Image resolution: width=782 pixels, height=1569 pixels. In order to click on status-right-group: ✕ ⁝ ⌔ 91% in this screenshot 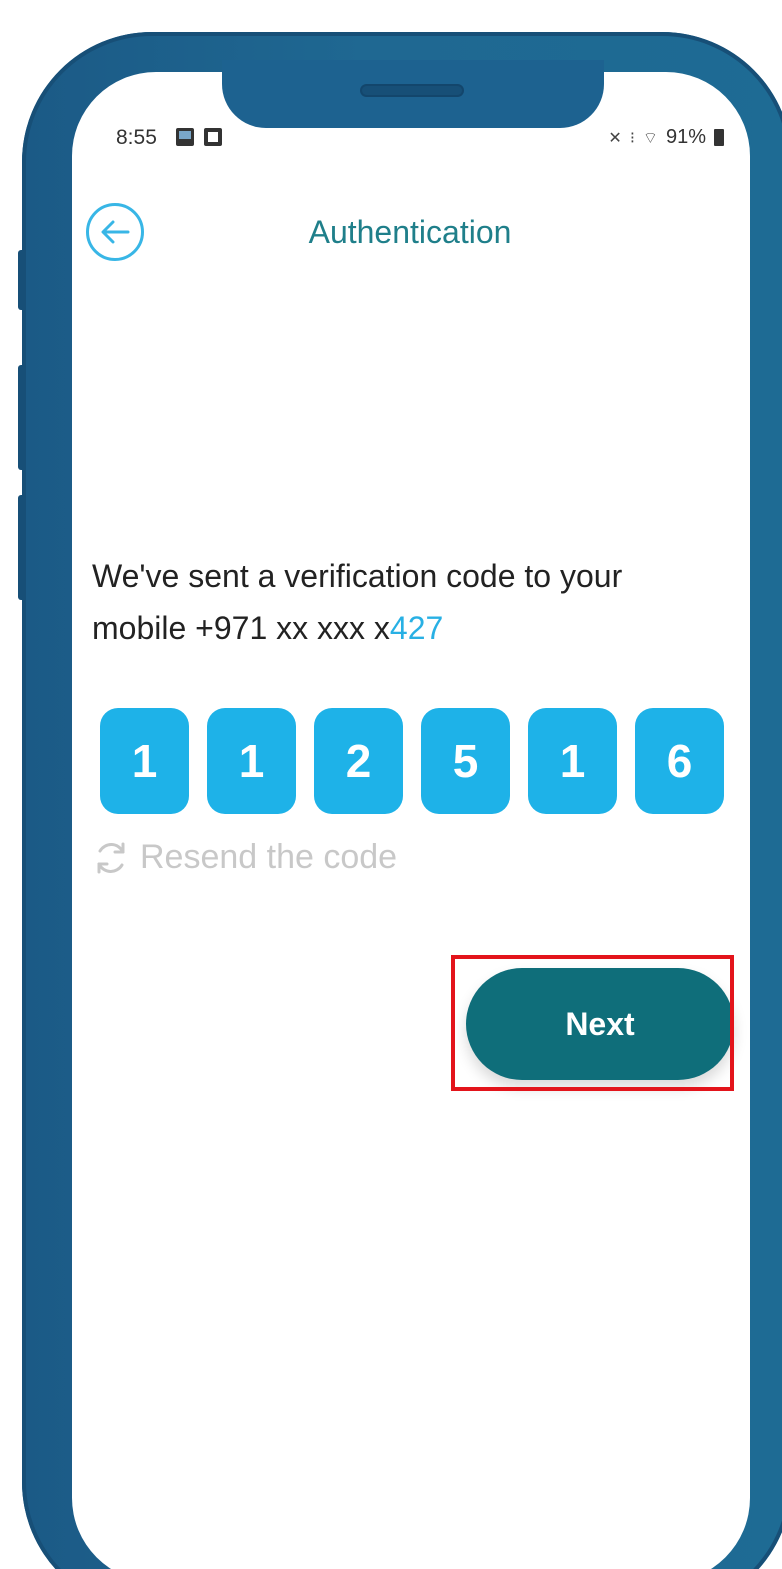, I will do `click(666, 137)`.